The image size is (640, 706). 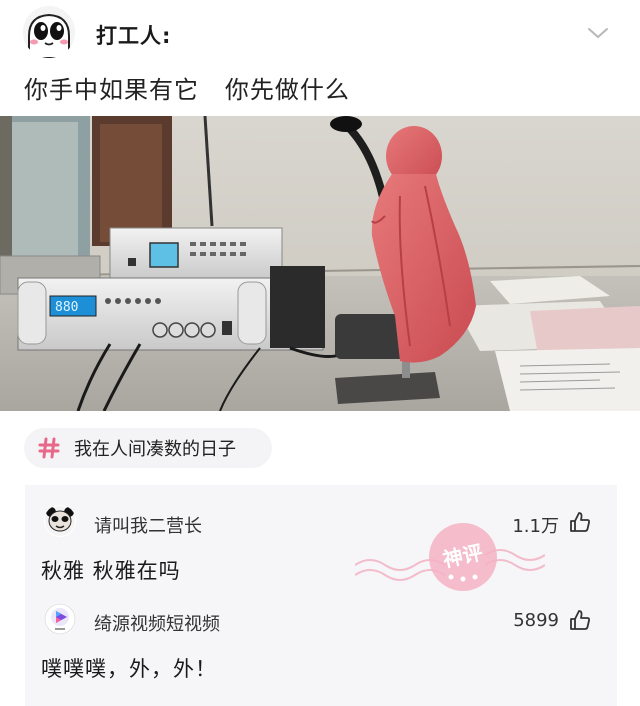 I want to click on collapse-button, so click(x=598, y=33).